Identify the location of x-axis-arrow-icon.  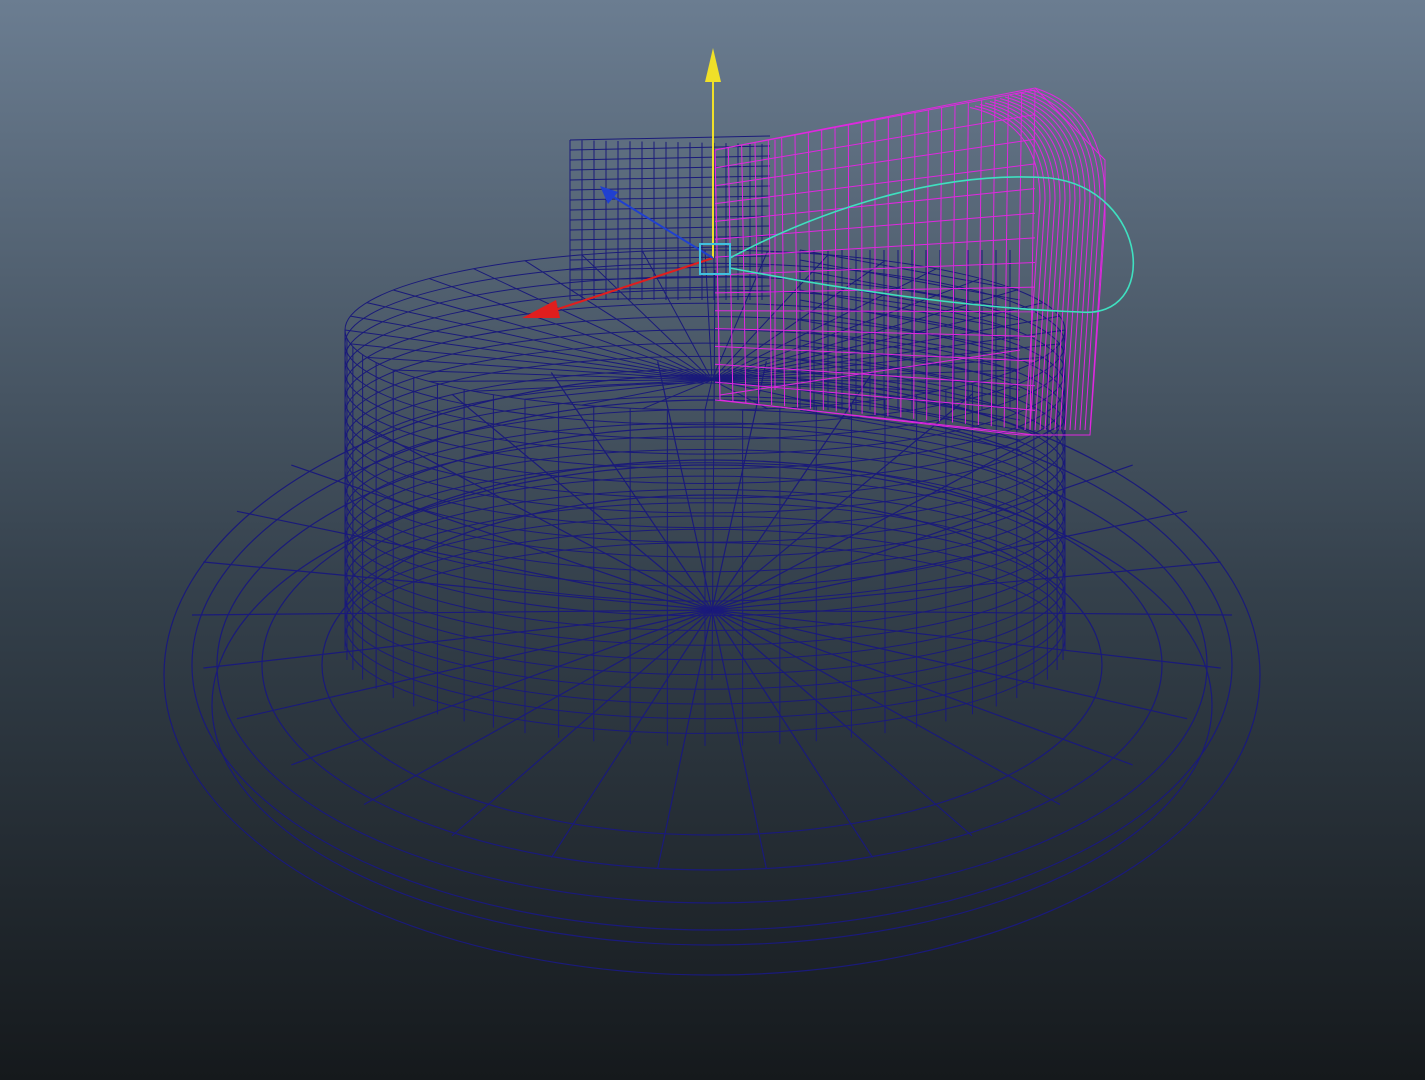
(541, 309).